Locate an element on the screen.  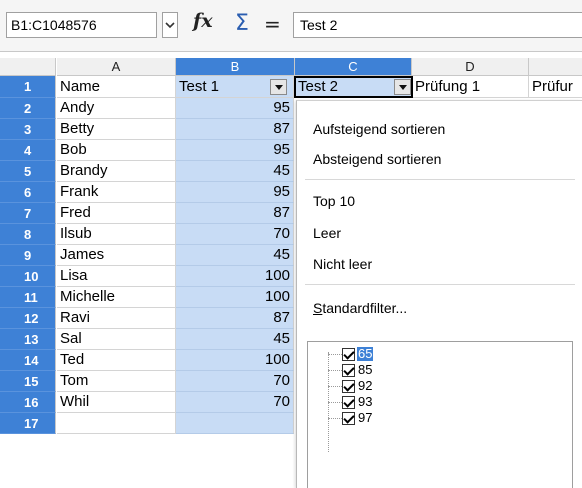
cell-name: Ravi is located at coordinates (116, 318).